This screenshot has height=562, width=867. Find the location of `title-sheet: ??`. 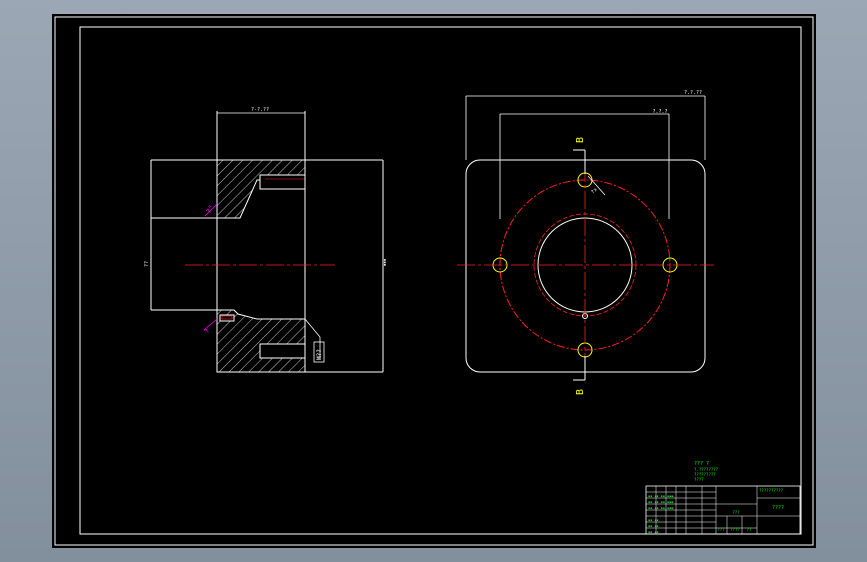

title-sheet: ?? is located at coordinates (749, 529).